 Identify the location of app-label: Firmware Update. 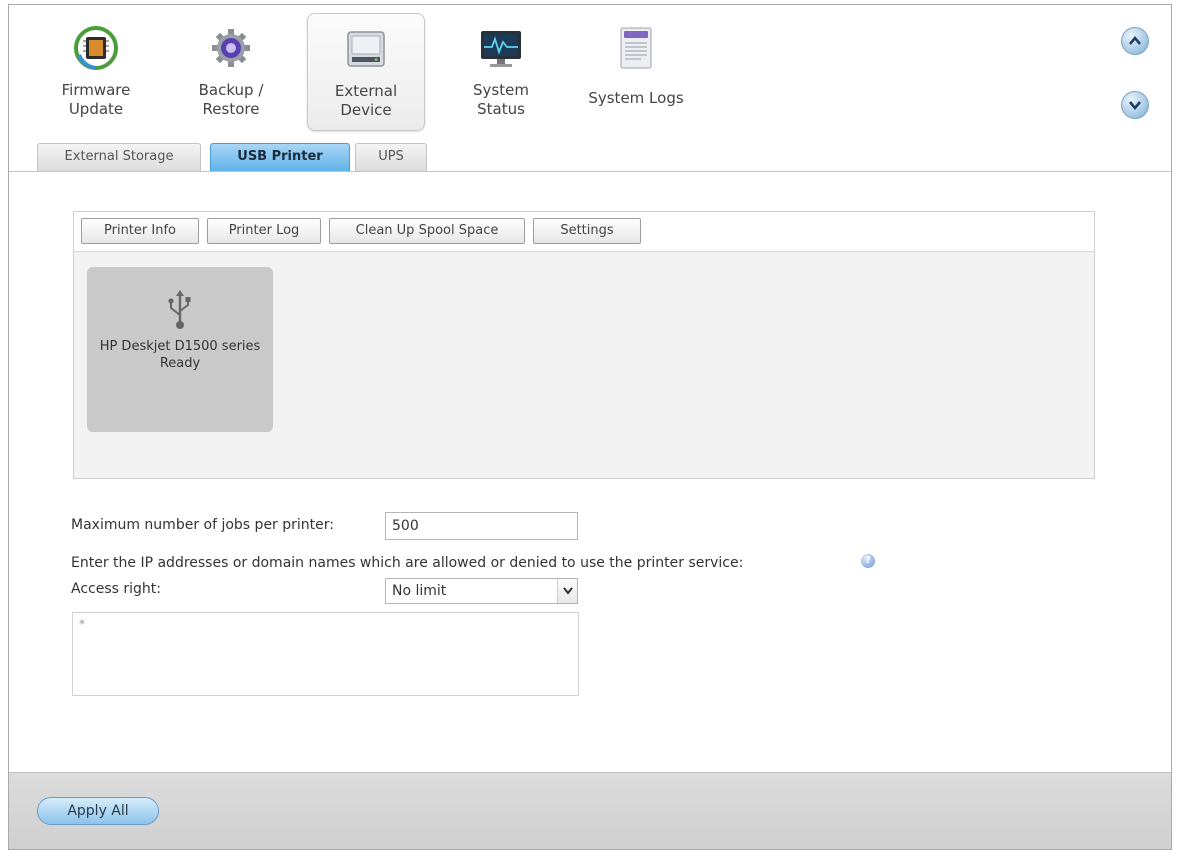
(96, 99).